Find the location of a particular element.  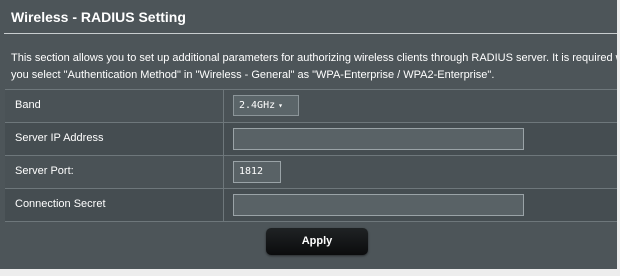

band-select: 2.4GHz ▾ is located at coordinates (266, 105).